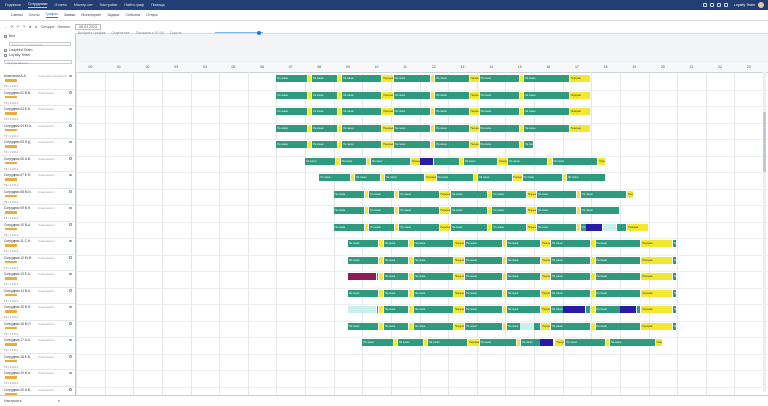 This screenshot has width=768, height=406. Describe the element at coordinates (37, 263) in the screenshot. I see `employee-row: Сотрудник 12 Ю.В.СпециалистТК / 1.0.0.1` at that location.